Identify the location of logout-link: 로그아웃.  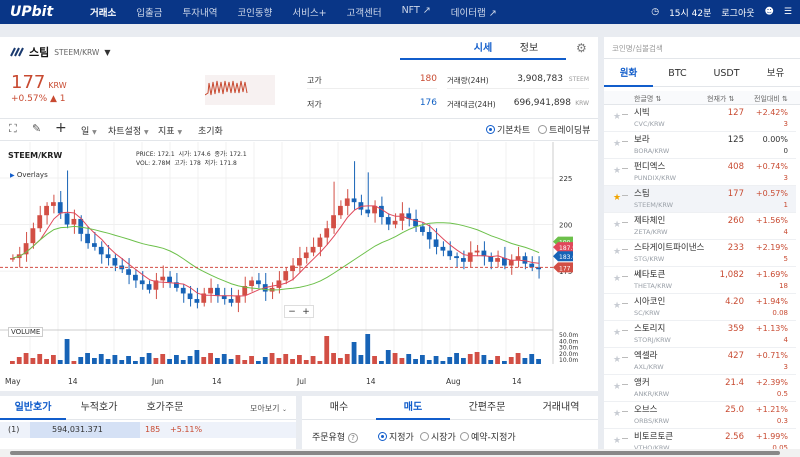
(737, 12).